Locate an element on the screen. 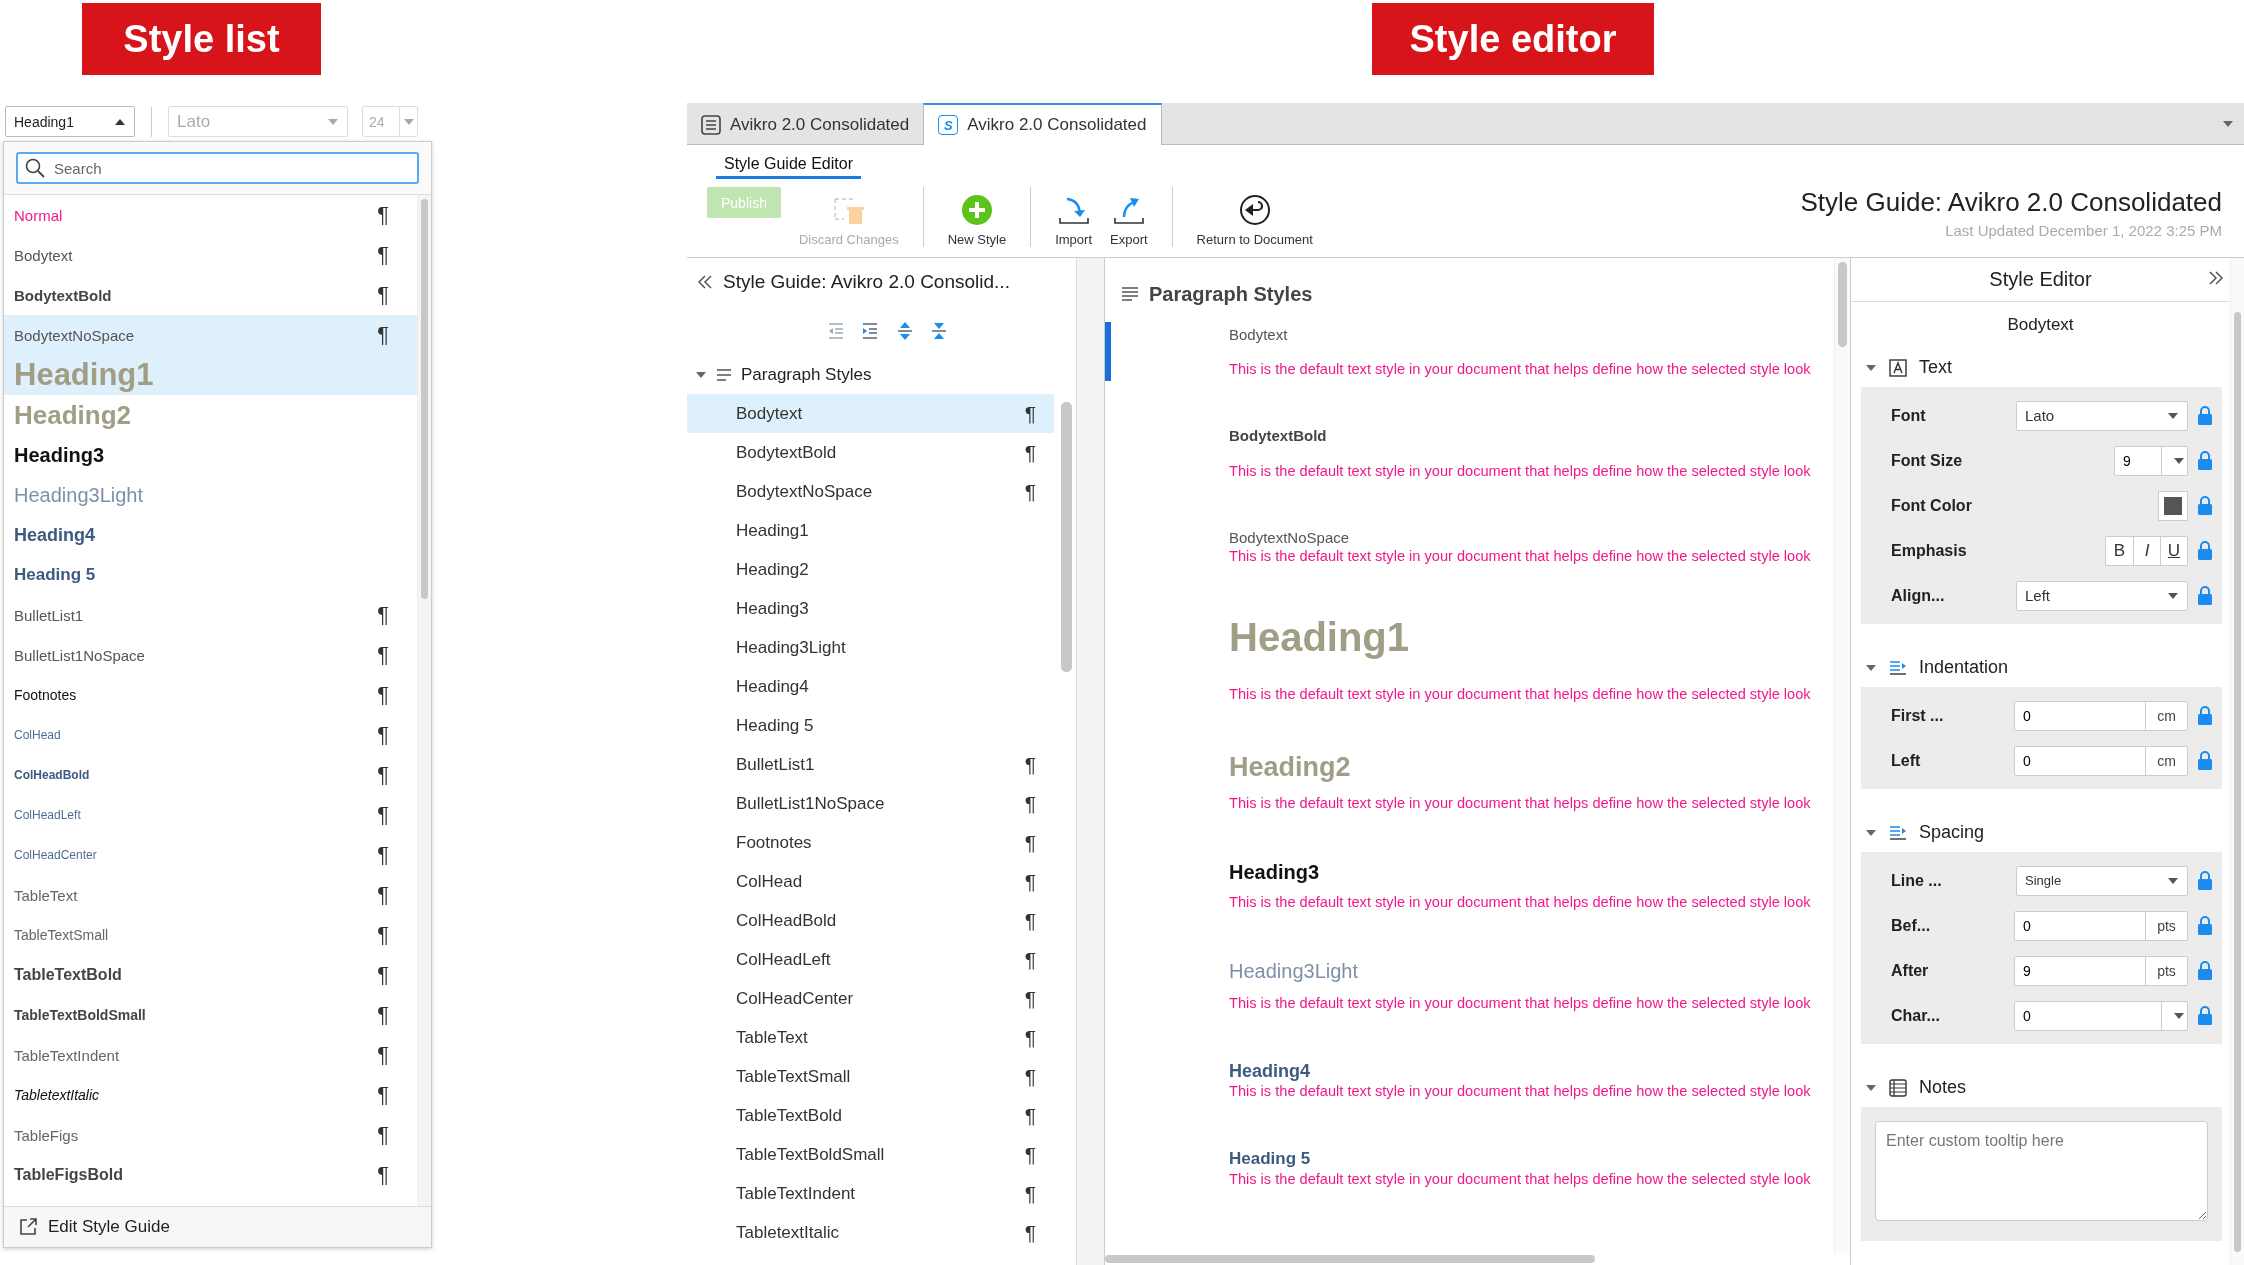 Image resolution: width=2244 pixels, height=1265 pixels. tree-item: Heading3 is located at coordinates (871, 608).